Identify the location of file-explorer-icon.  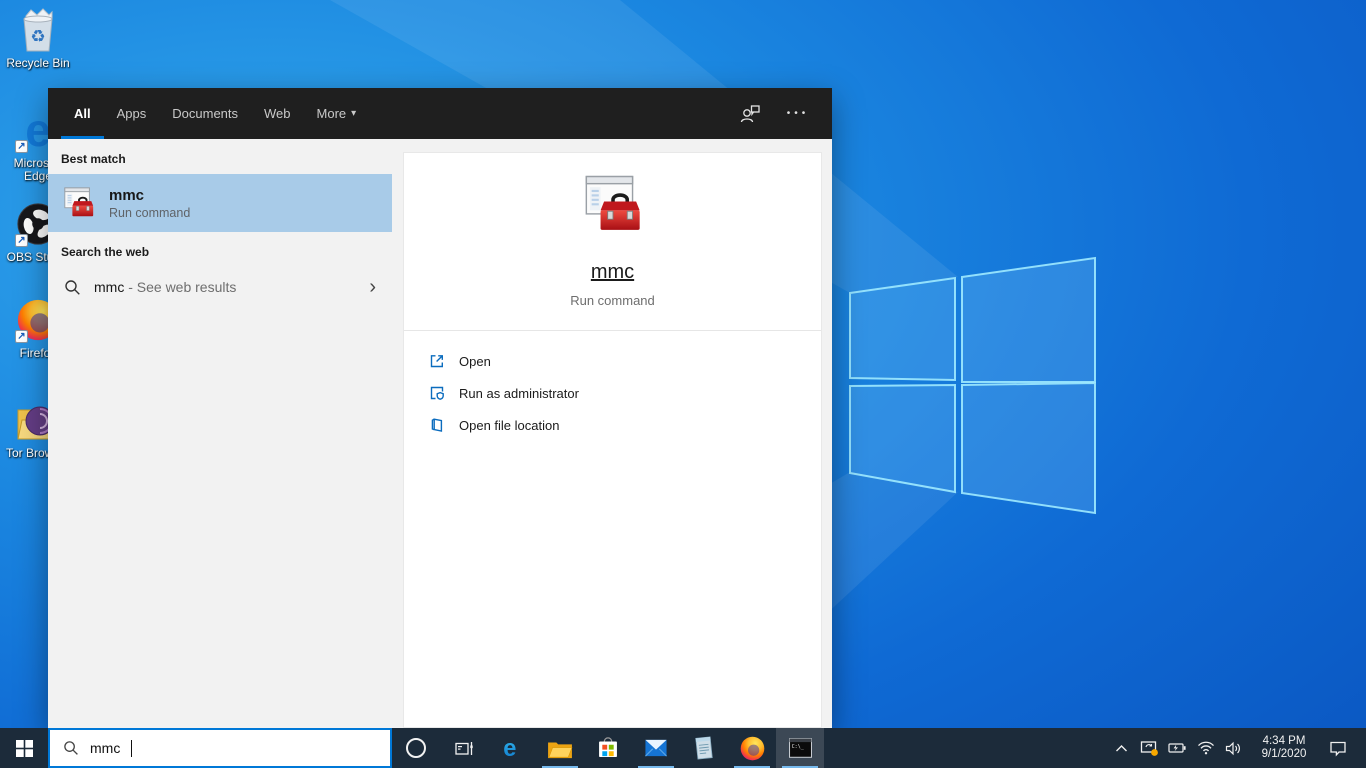
(560, 750).